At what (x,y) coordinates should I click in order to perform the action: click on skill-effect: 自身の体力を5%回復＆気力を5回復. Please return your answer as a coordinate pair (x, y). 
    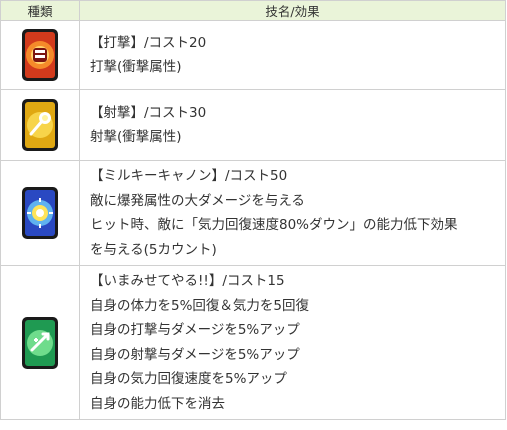
    Looking at the image, I should click on (200, 305).